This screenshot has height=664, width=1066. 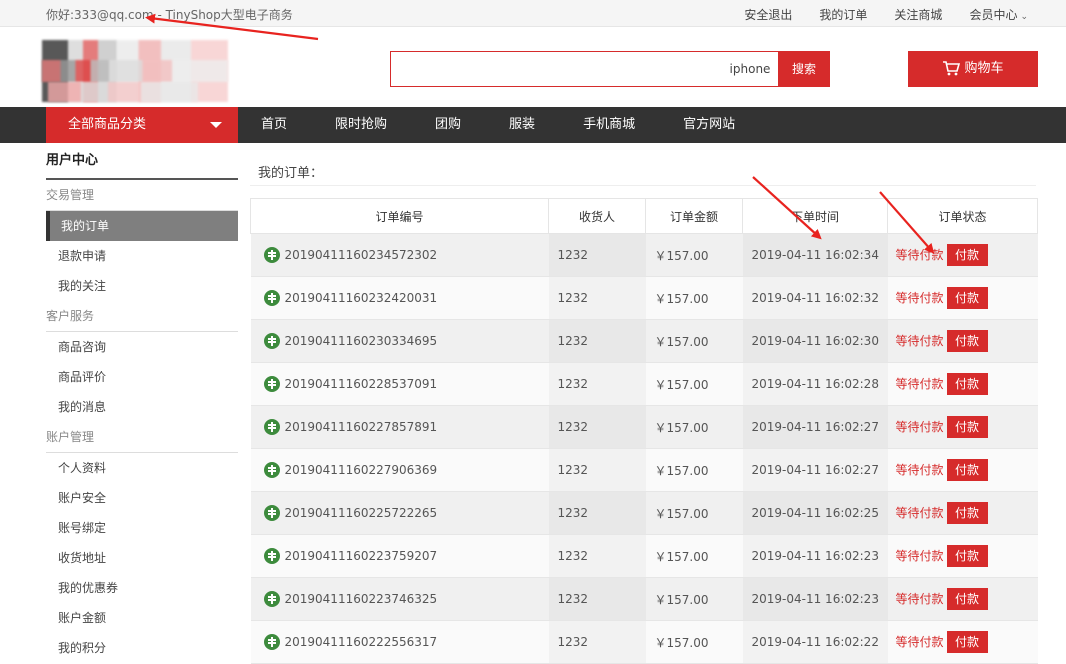 What do you see at coordinates (123, 92) in the screenshot?
I see `shop-logo-blurred-part` at bounding box center [123, 92].